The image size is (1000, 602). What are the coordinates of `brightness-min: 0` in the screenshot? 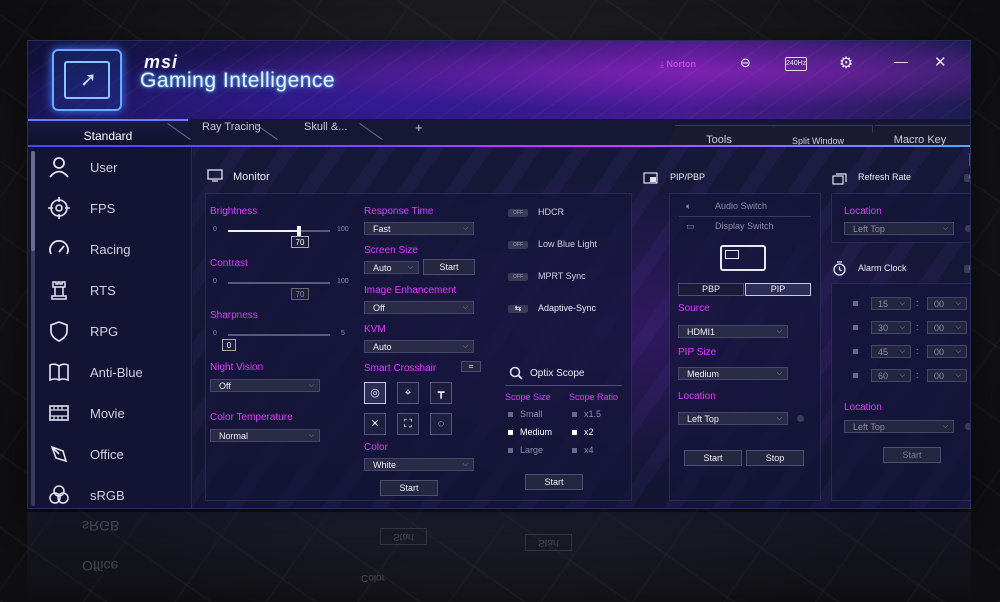 It's located at (215, 229).